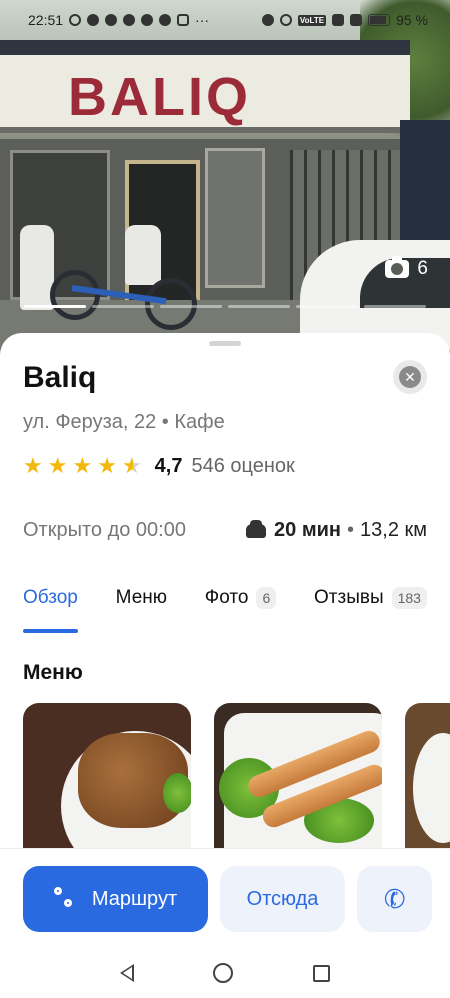 This screenshot has height=998, width=450. I want to click on more-notifications-icon: ···, so click(202, 20).